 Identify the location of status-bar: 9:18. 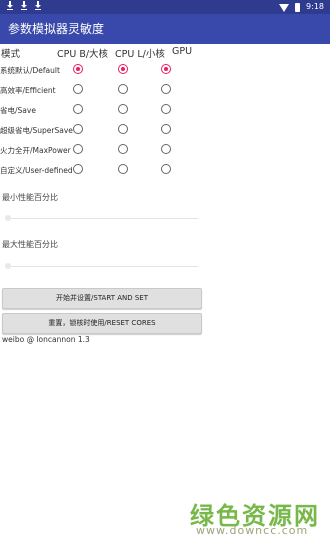
(165, 7).